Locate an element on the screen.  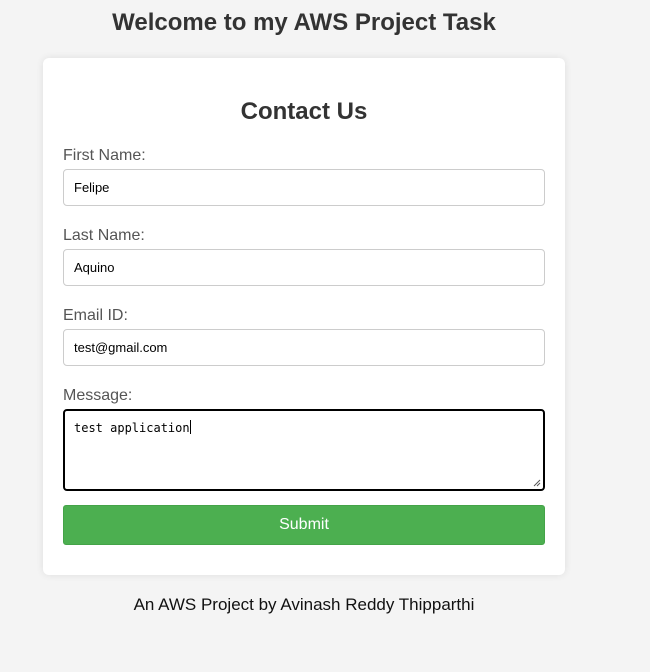
text-caret is located at coordinates (190, 427).